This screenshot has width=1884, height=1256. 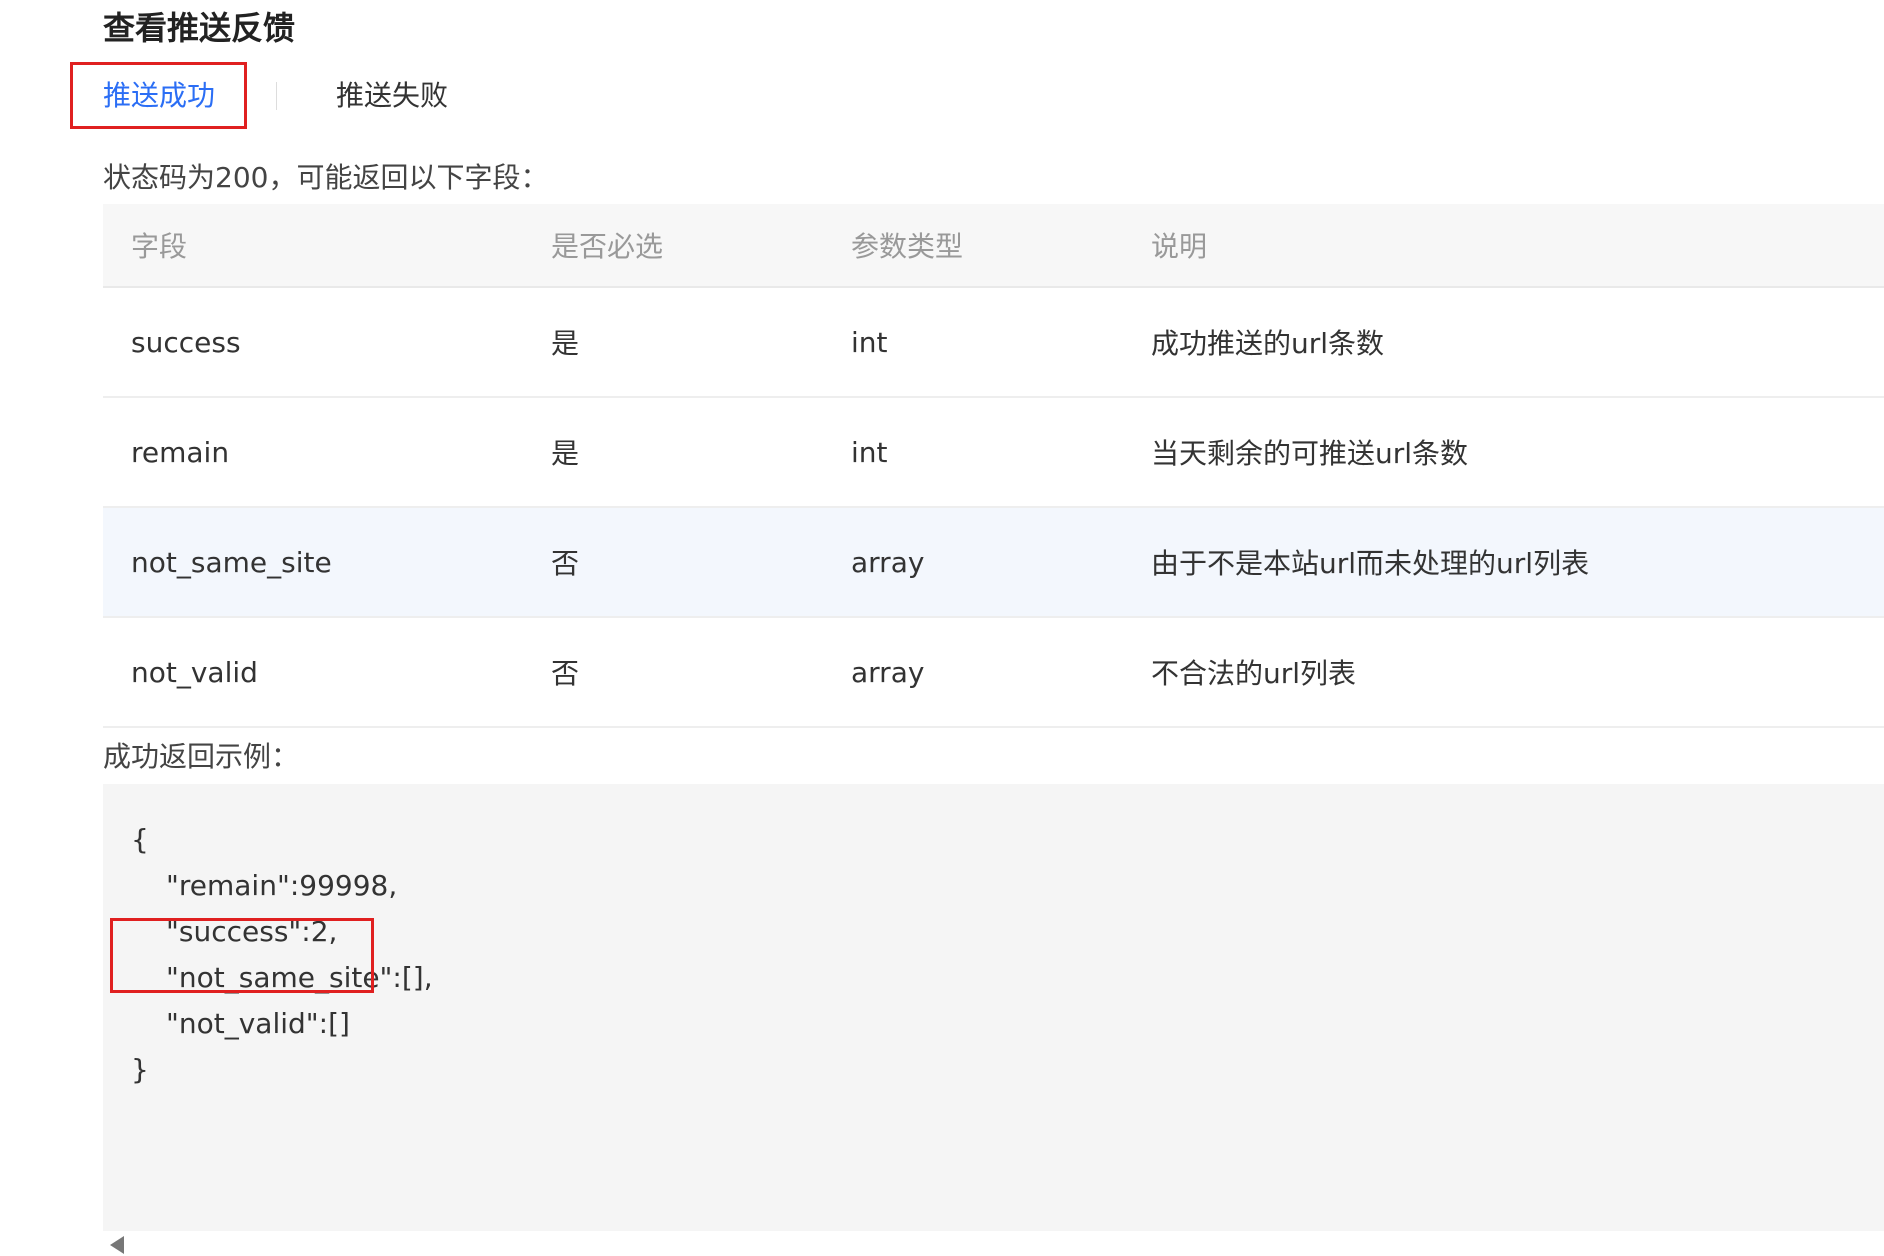 What do you see at coordinates (231, 562) in the screenshot?
I see `row-cell-field: not_same_site` at bounding box center [231, 562].